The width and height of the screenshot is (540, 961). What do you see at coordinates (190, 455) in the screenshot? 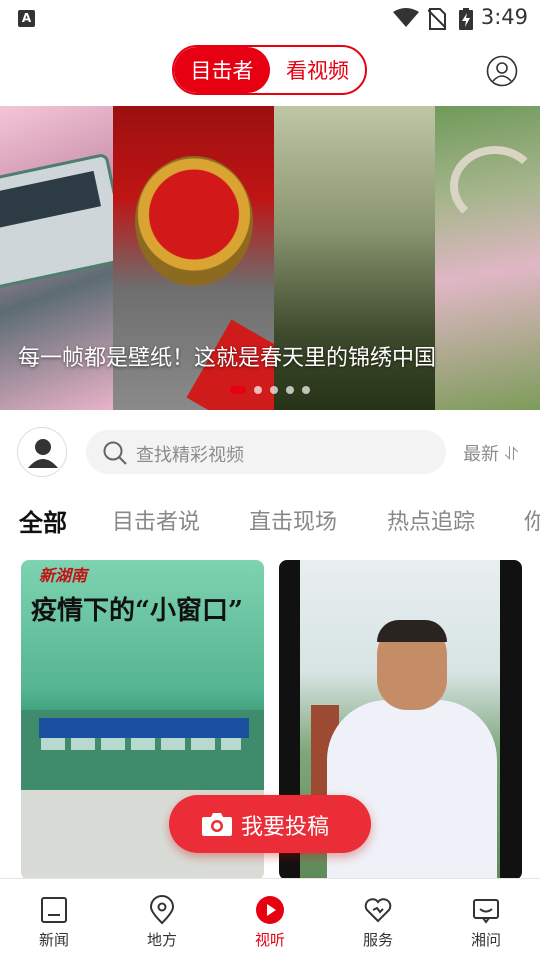
I see `search-placeholder: 查找精彩视频` at bounding box center [190, 455].